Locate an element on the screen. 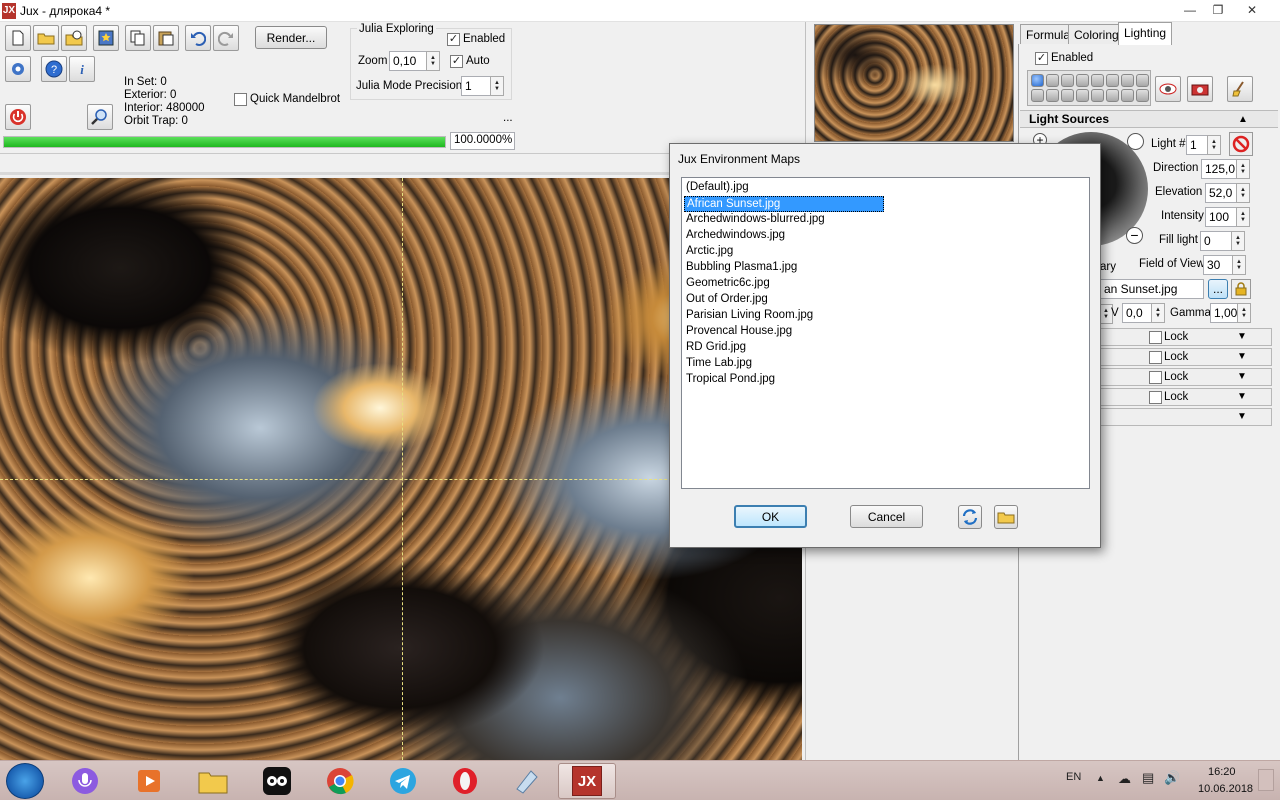  chrome-icon is located at coordinates (340, 781).